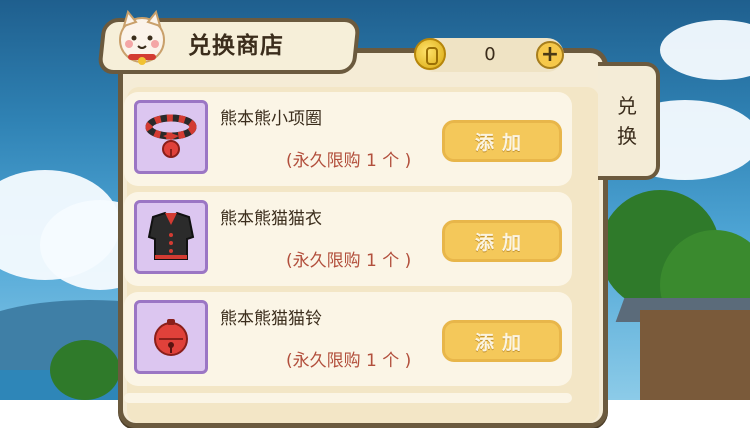 The height and width of the screenshot is (428, 750). I want to click on next-item-peek, so click(348, 398).